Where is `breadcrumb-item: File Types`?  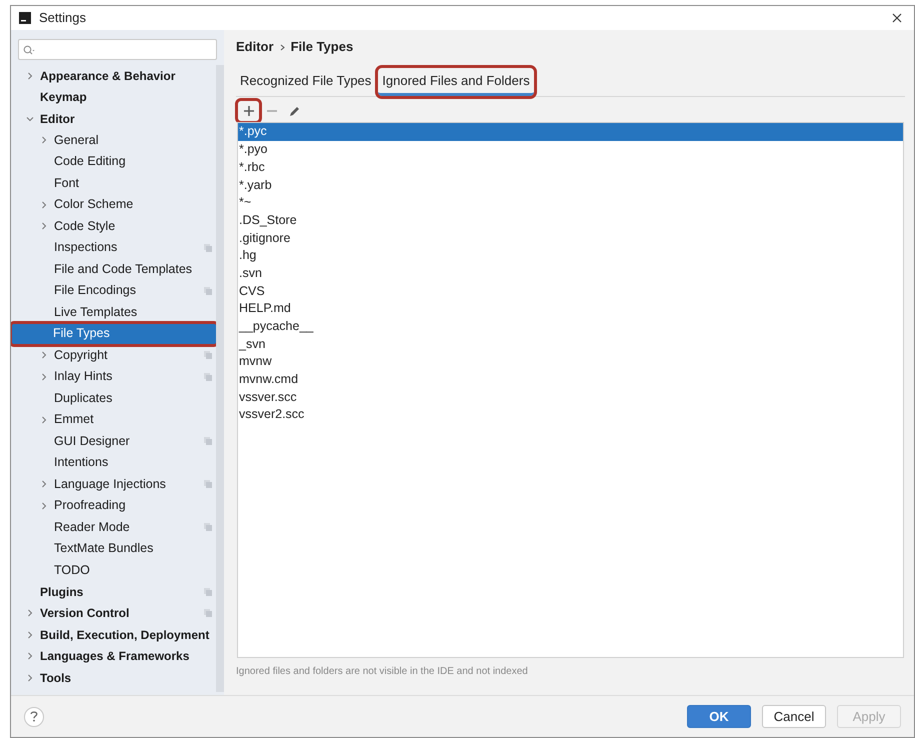 breadcrumb-item: File Types is located at coordinates (322, 47).